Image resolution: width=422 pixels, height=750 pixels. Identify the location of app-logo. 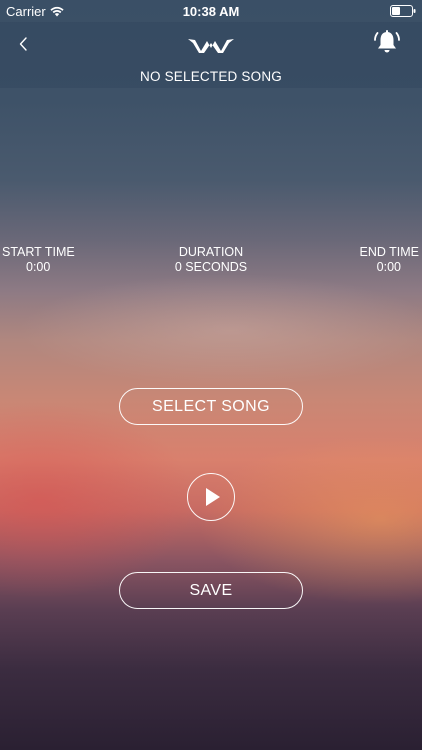
(211, 44).